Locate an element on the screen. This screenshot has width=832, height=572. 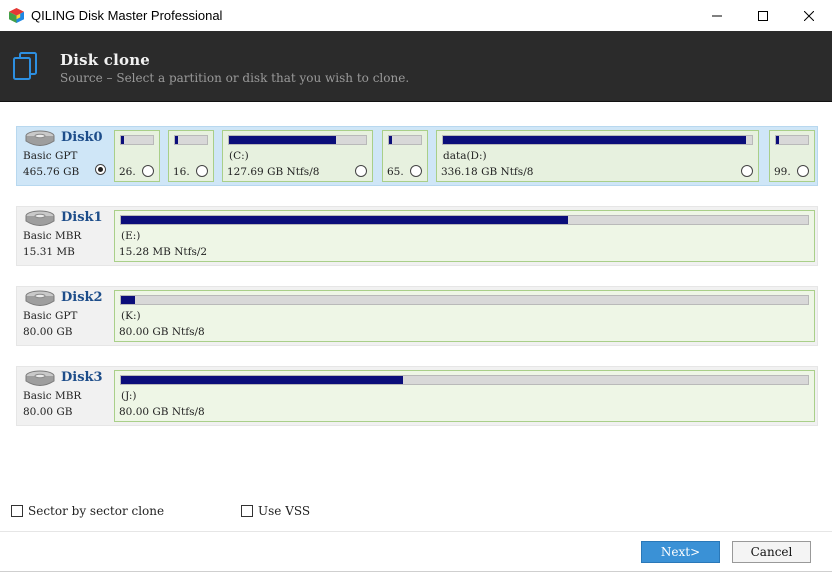
partition-disk0-c: (C:) 127.69 GB Ntfs/8 is located at coordinates (297, 156).